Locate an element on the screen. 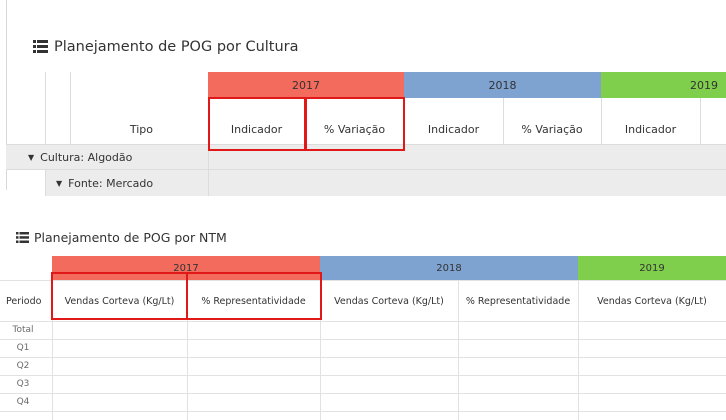 This screenshot has width=726, height=420. row-label-q2: Q2 is located at coordinates (23, 366).